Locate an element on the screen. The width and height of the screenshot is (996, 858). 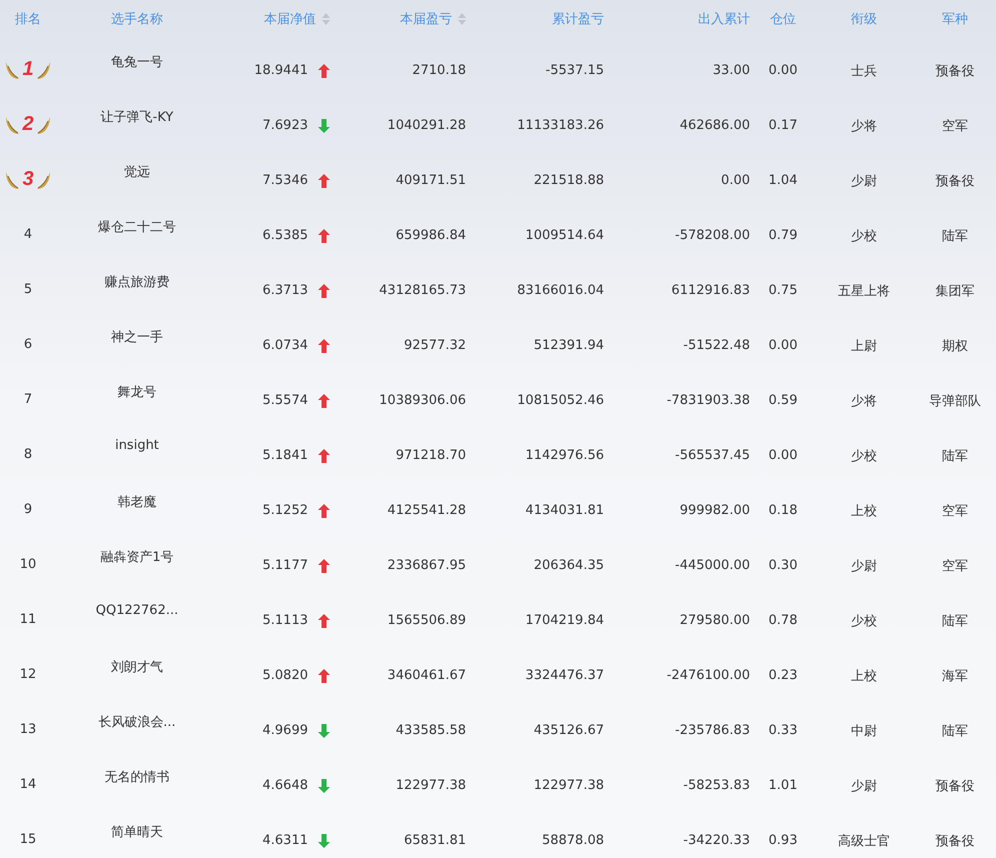
player-name: 舞龙号 is located at coordinates (137, 392).